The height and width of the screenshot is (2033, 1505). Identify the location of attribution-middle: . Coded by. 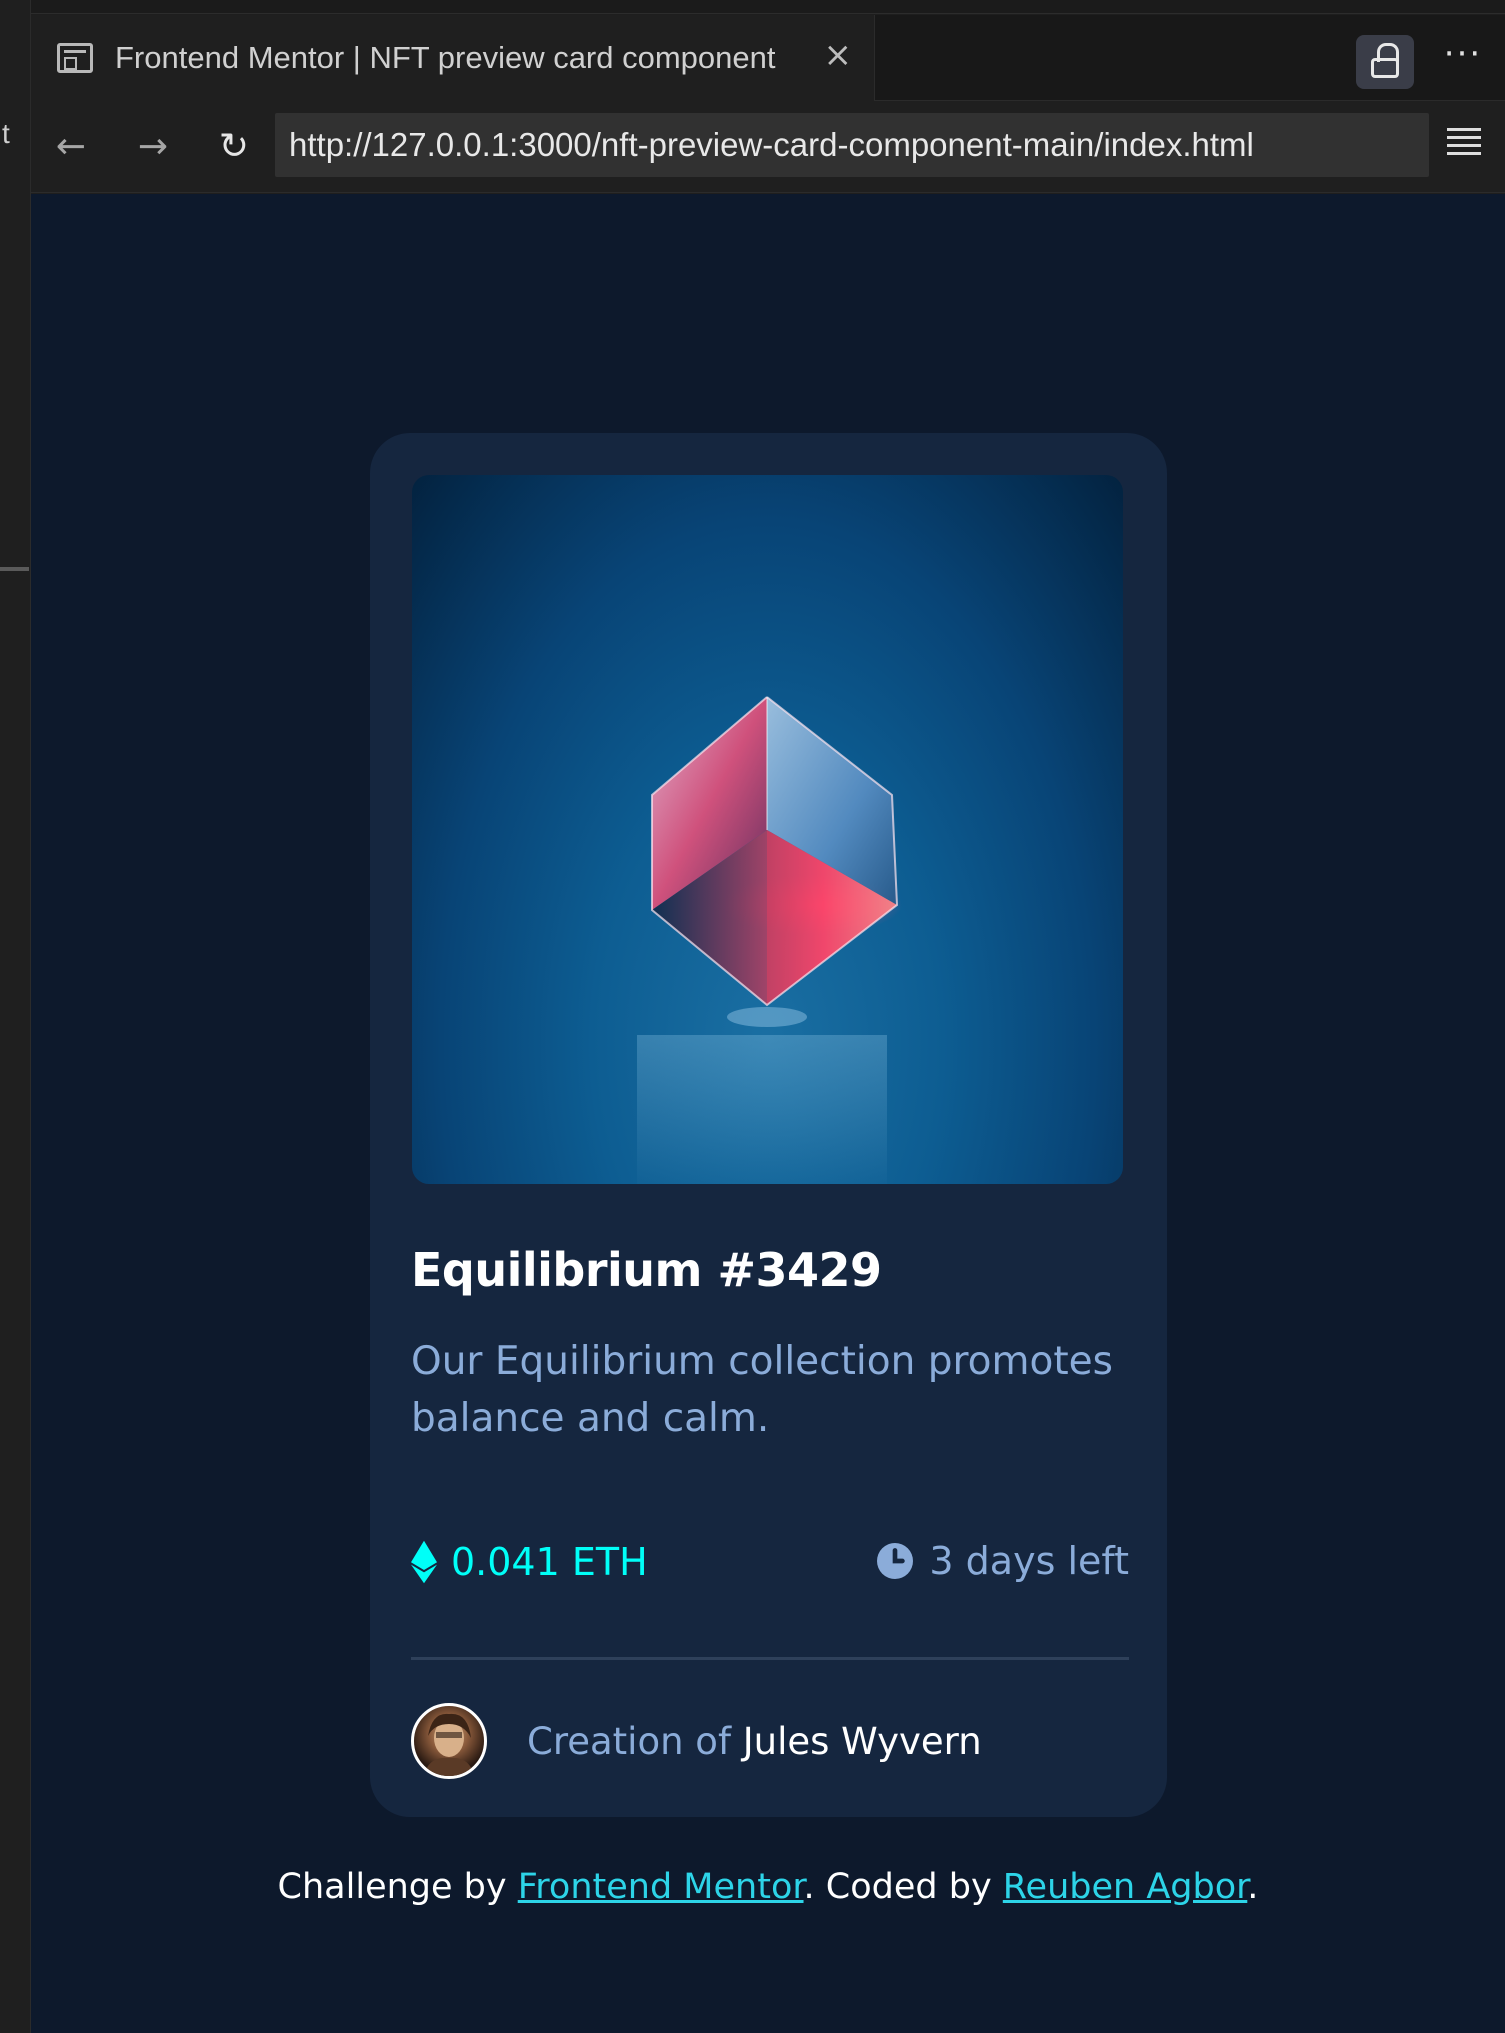
(903, 1887).